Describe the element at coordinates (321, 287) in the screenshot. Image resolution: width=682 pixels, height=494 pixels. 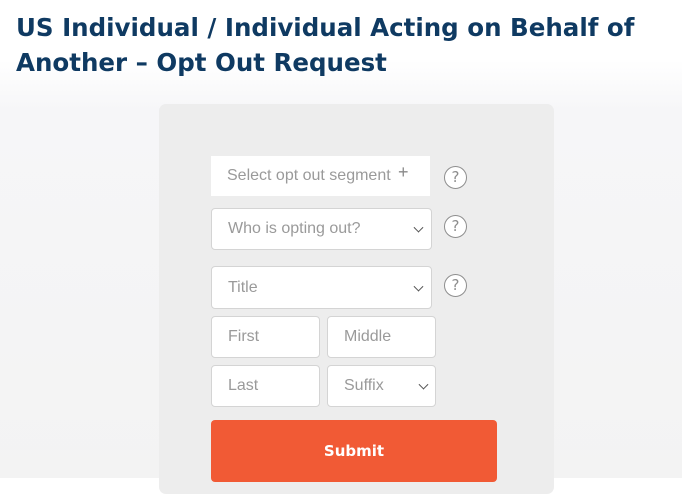
I see `title-select: Title` at that location.